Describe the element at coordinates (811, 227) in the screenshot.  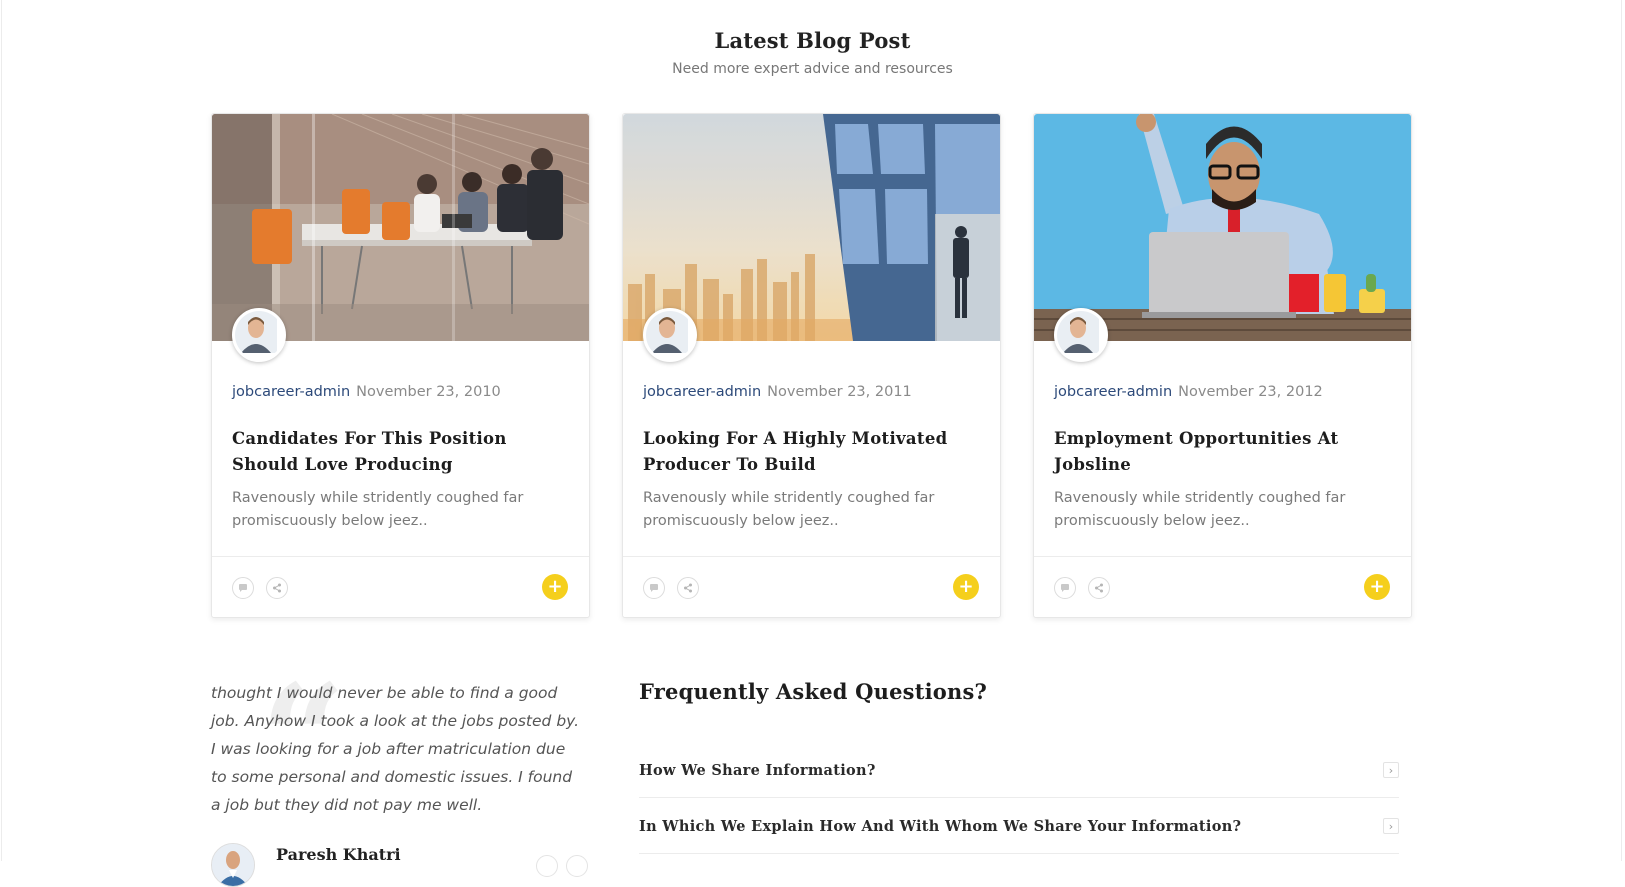
I see `blog-image-city` at that location.